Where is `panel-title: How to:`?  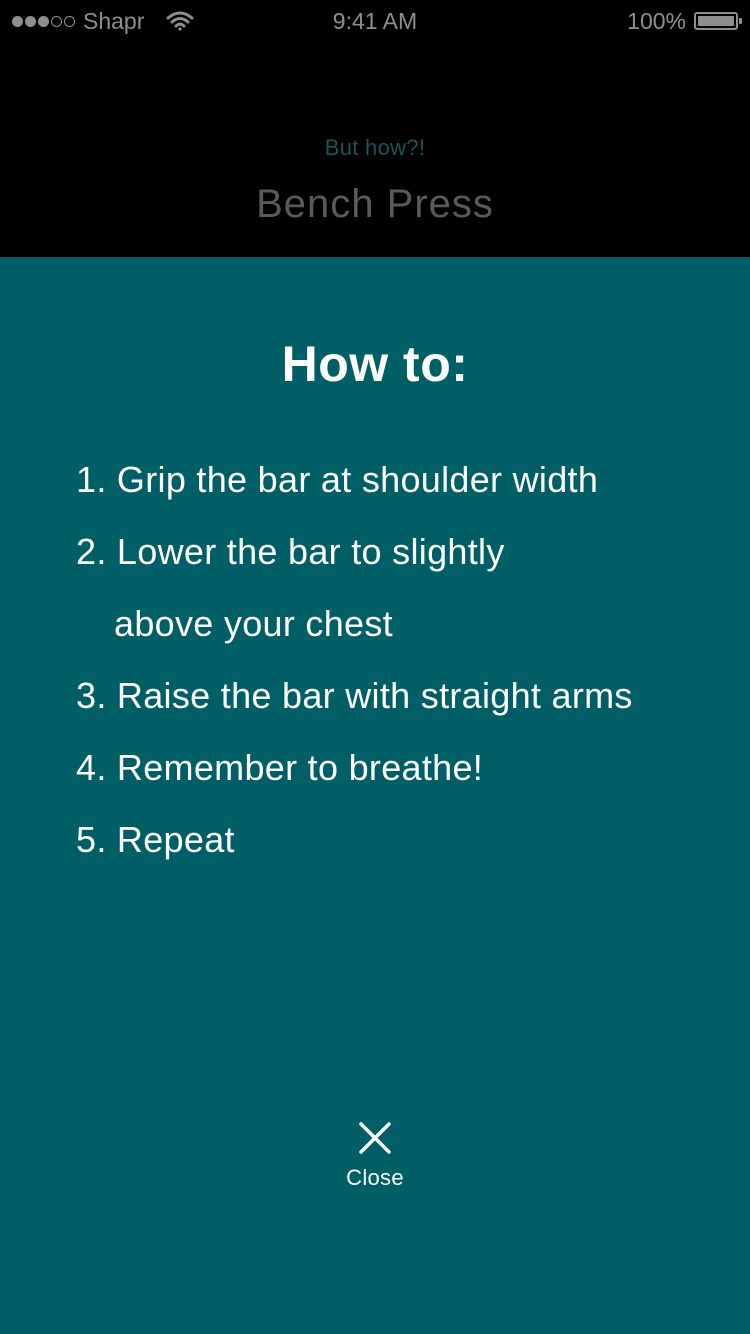
panel-title: How to: is located at coordinates (375, 364).